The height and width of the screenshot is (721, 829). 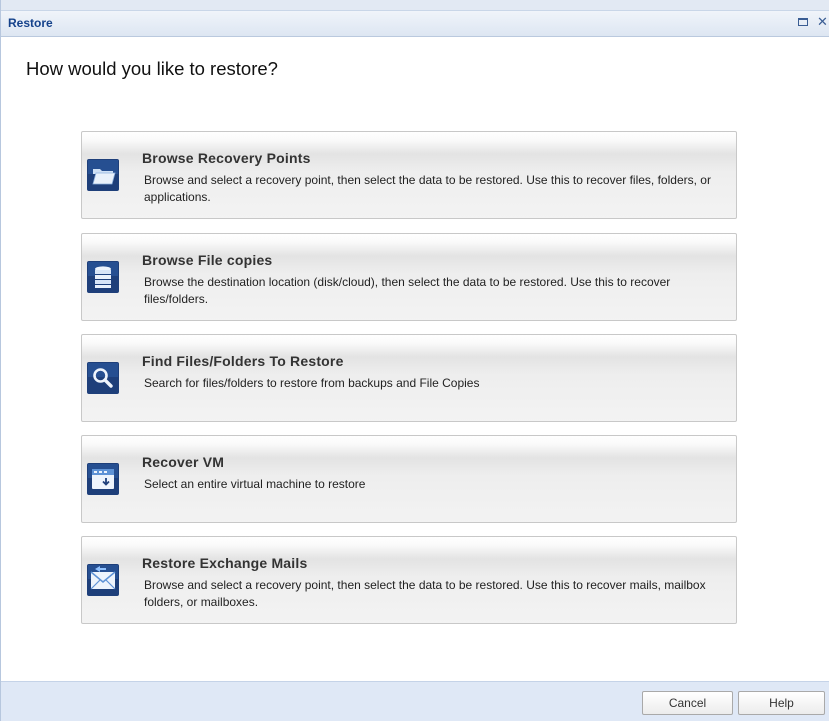 I want to click on magnifier-icon, so click(x=103, y=378).